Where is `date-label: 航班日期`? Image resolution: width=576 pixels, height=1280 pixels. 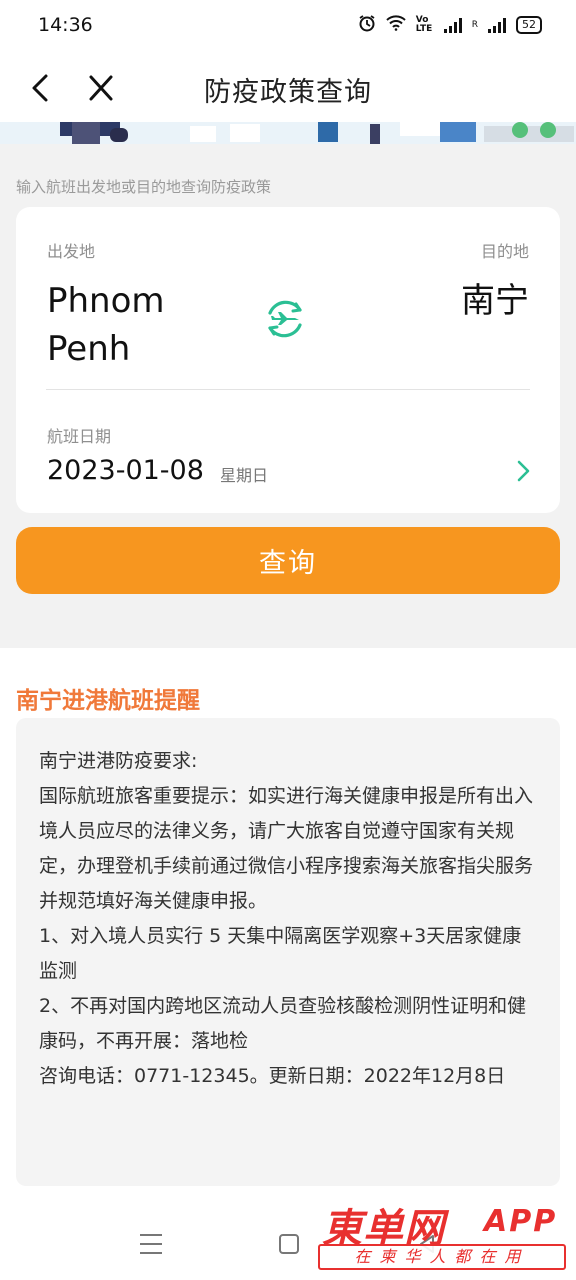 date-label: 航班日期 is located at coordinates (79, 436).